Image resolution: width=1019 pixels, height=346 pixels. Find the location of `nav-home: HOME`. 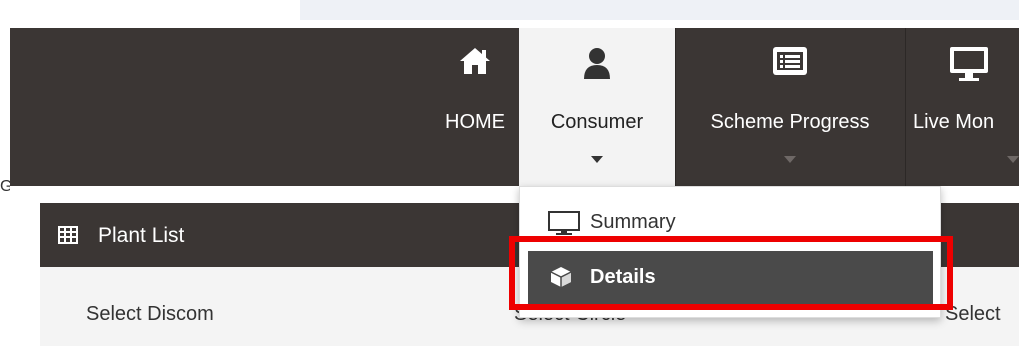

nav-home: HOME is located at coordinates (475, 107).